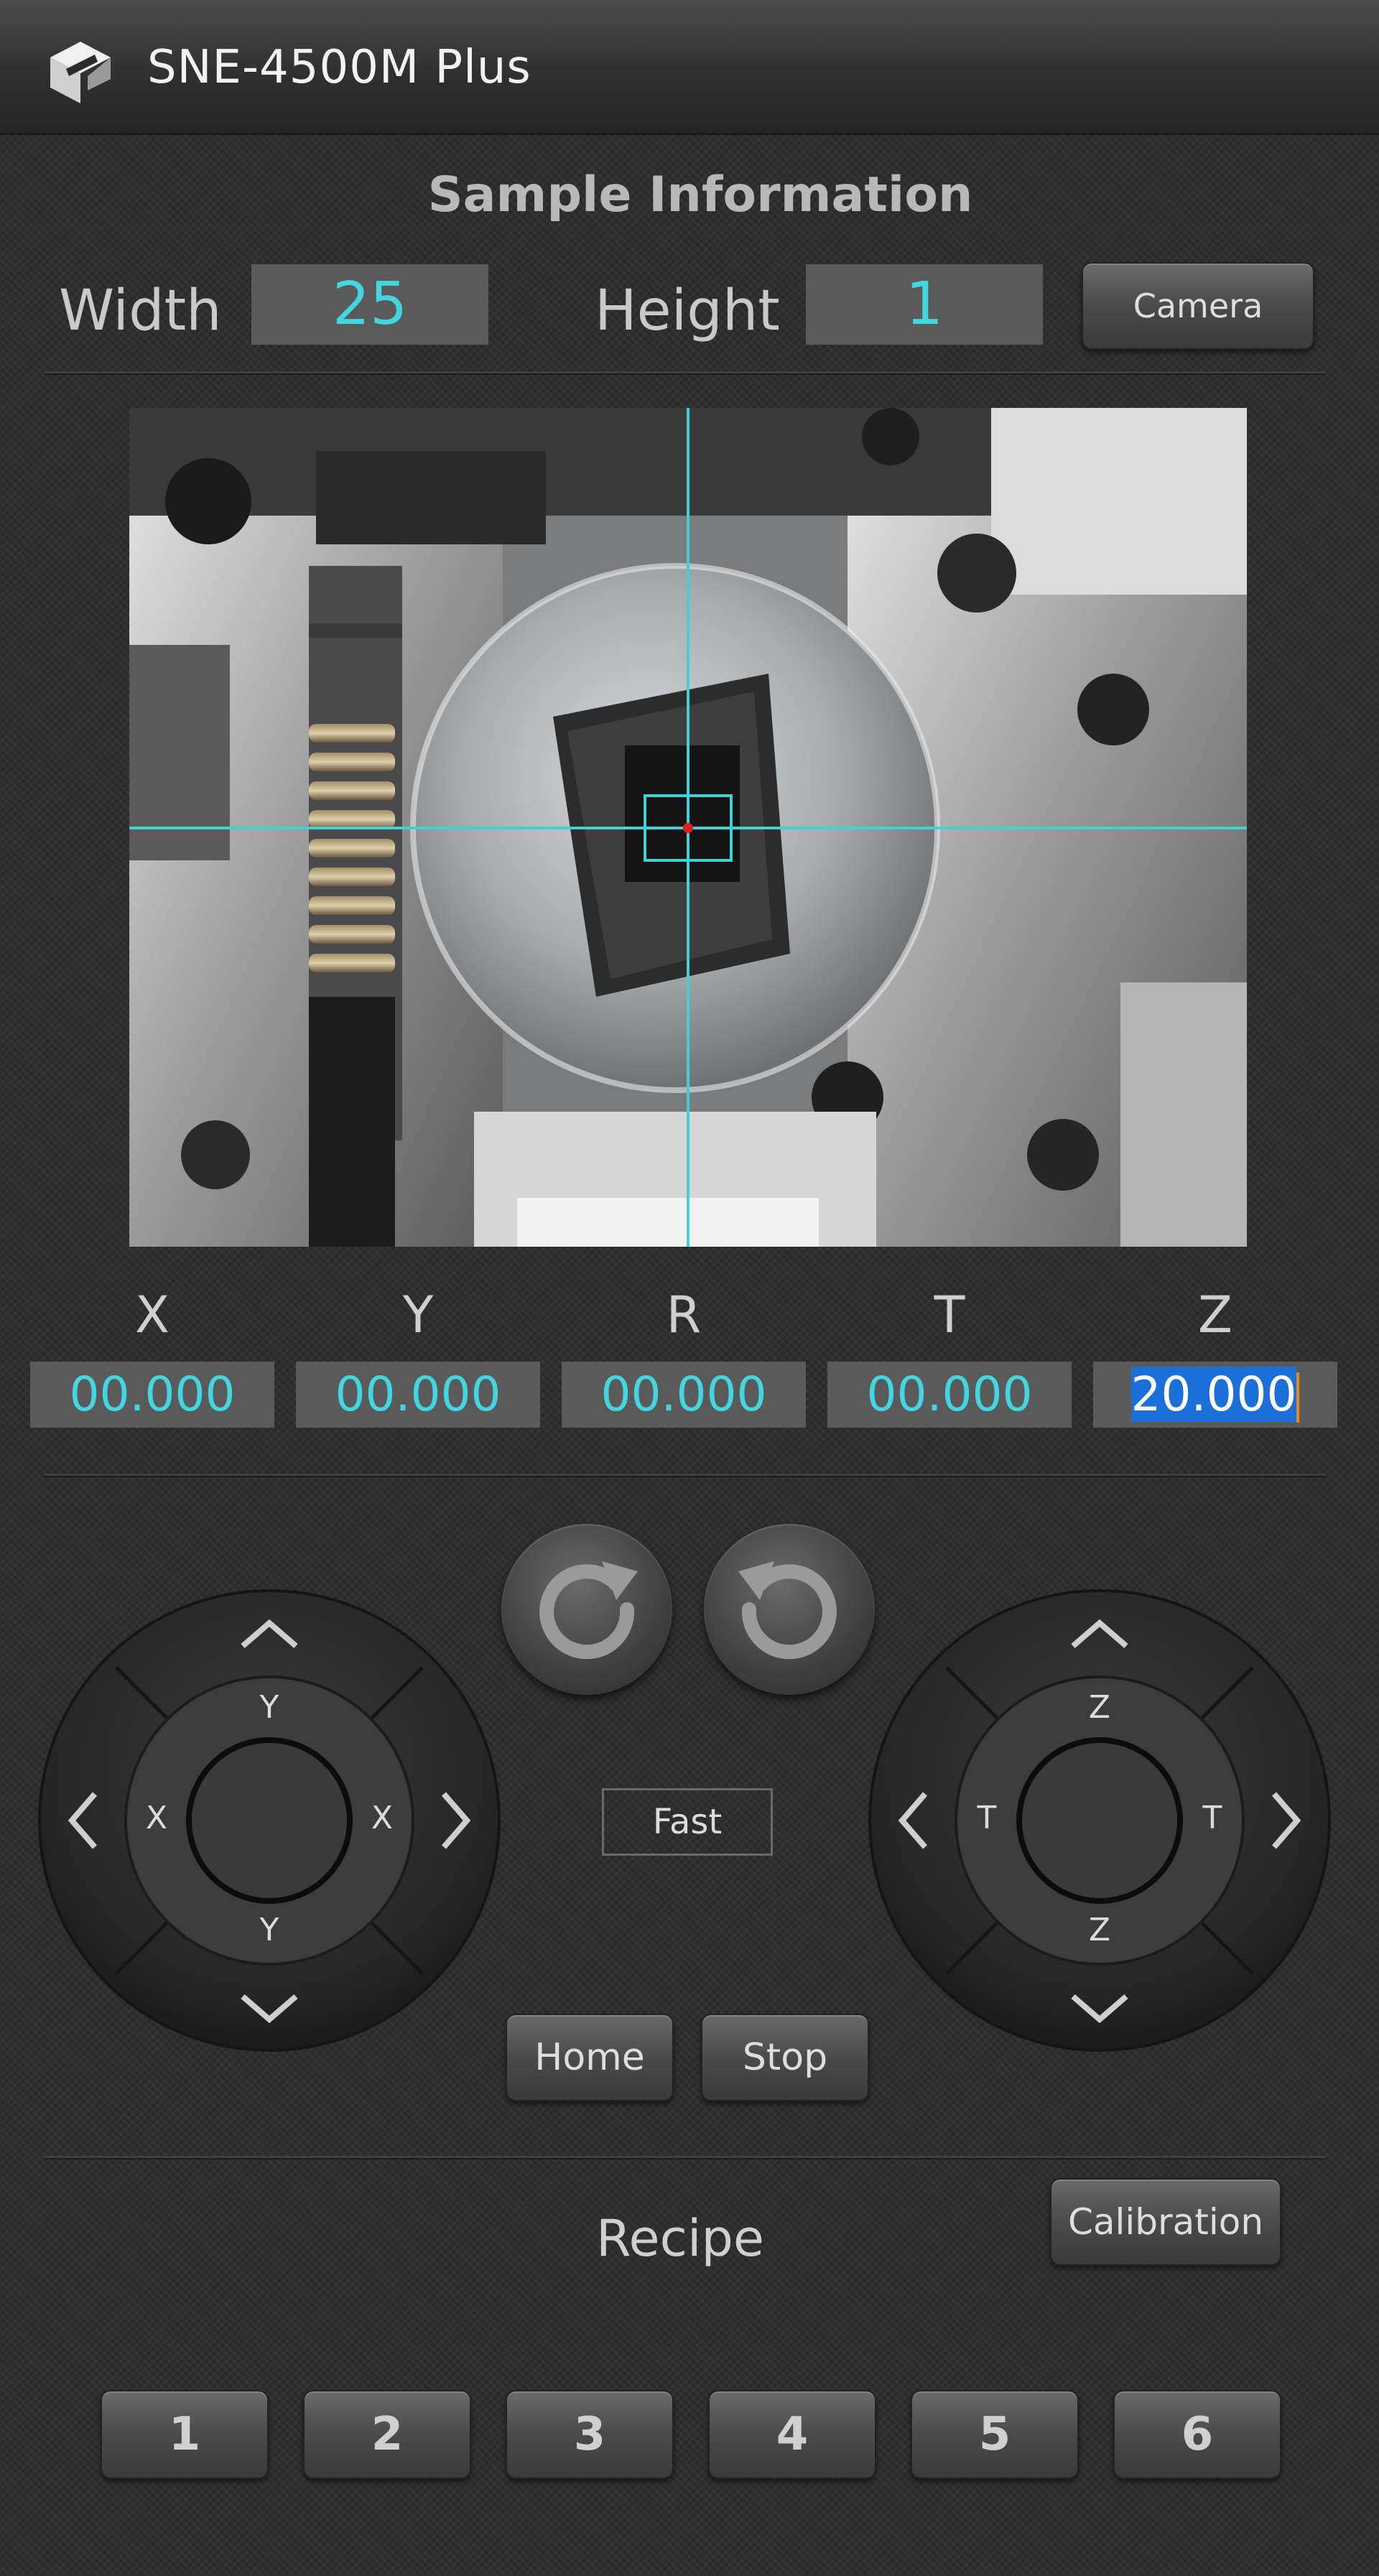 The height and width of the screenshot is (2576, 1379). What do you see at coordinates (185, 2434) in the screenshot?
I see `recipe-button-1: 1` at bounding box center [185, 2434].